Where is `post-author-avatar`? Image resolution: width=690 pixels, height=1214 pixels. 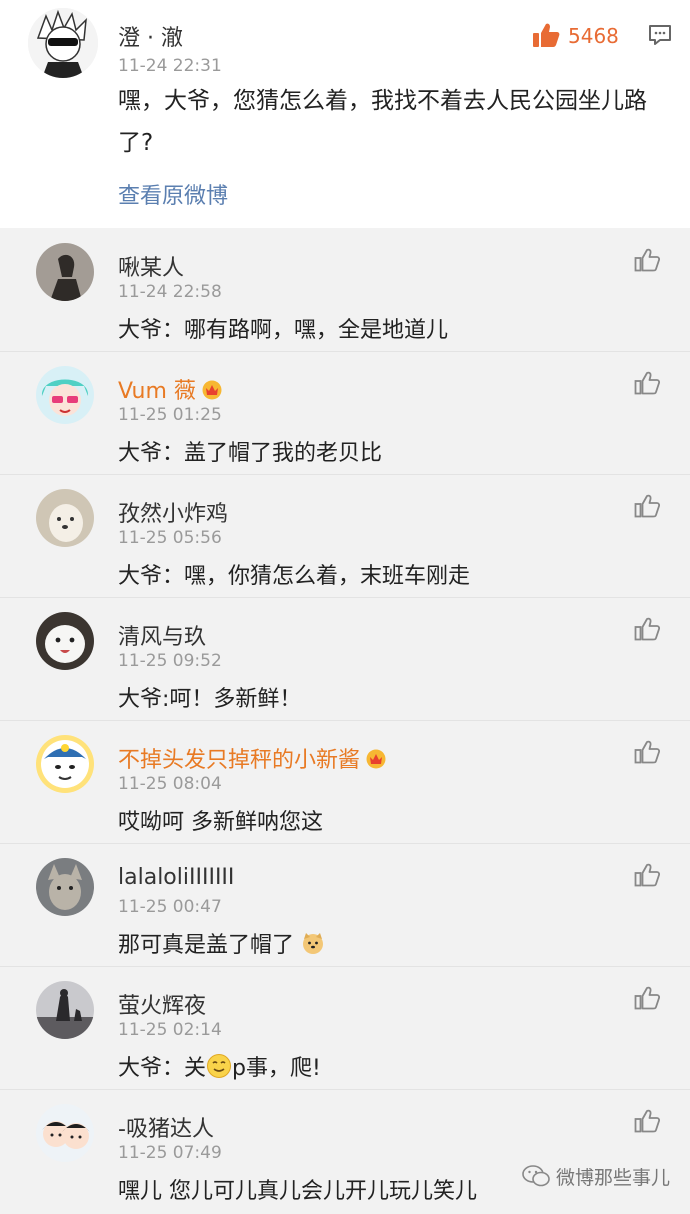
post-author-avatar is located at coordinates (63, 43).